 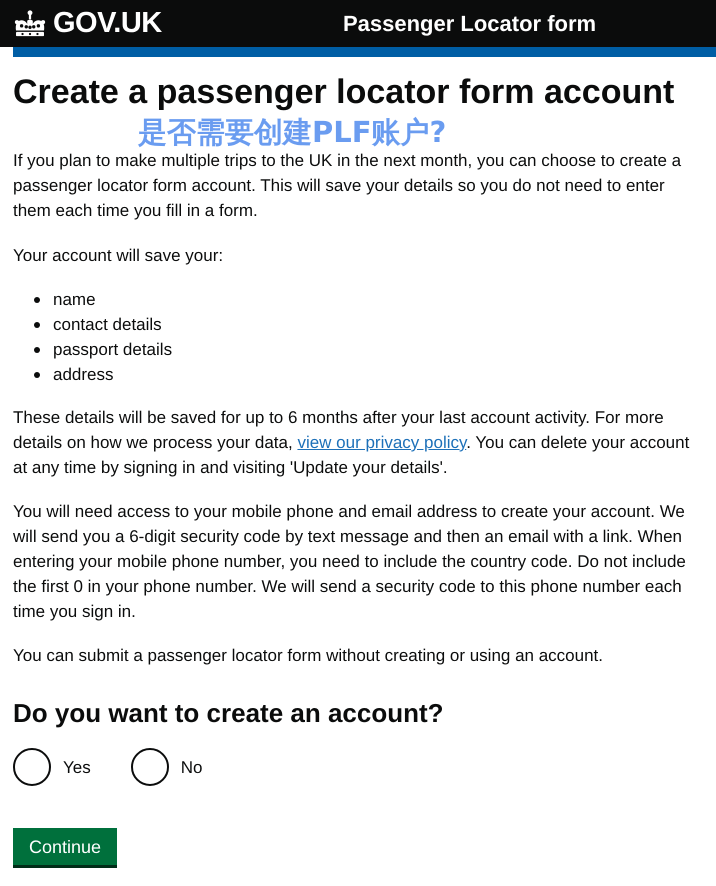 What do you see at coordinates (74, 300) in the screenshot?
I see `list-item-text: name` at bounding box center [74, 300].